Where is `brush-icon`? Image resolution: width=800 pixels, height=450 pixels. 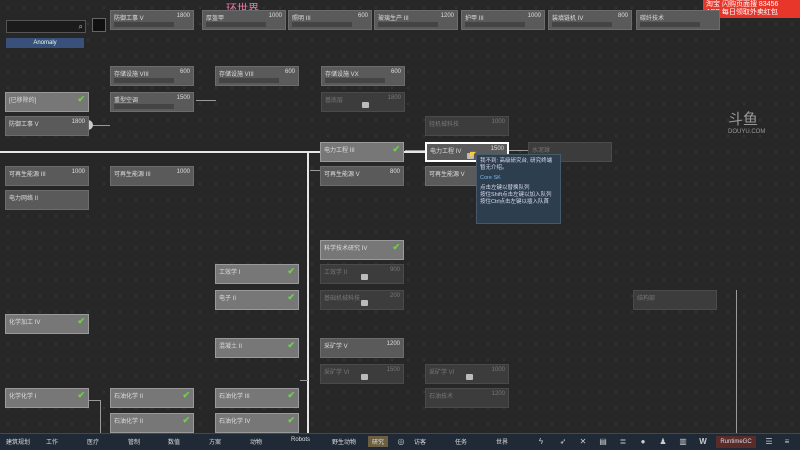 brush-icon is located at coordinates (99, 25).